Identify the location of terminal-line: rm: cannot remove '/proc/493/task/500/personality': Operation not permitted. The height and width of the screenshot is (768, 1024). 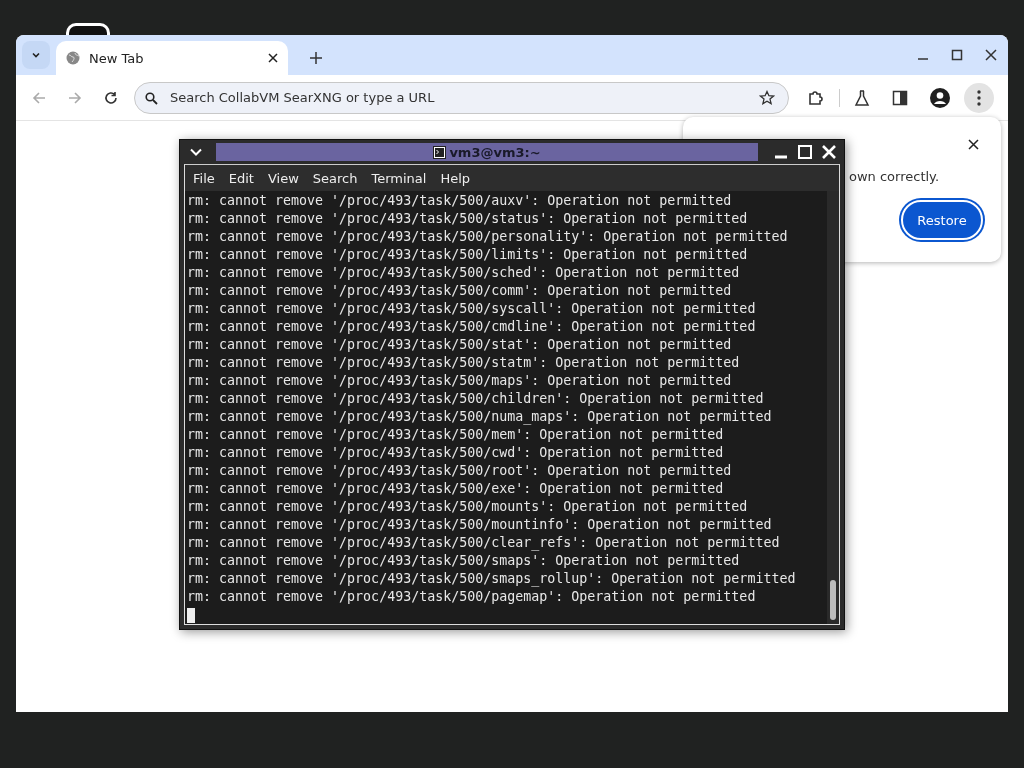
(488, 237).